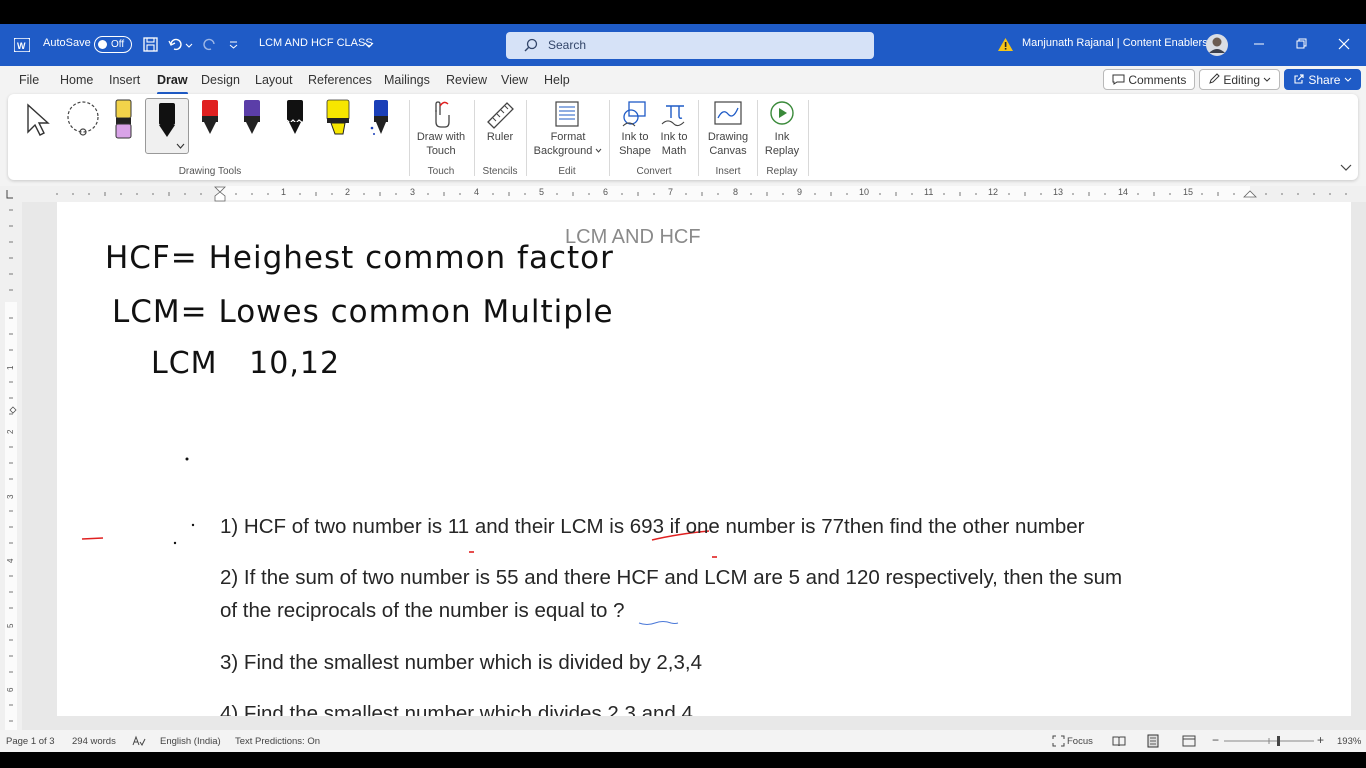 The height and width of the screenshot is (768, 1366). What do you see at coordinates (338, 119) in the screenshot?
I see `highlighter-yellow-icon` at bounding box center [338, 119].